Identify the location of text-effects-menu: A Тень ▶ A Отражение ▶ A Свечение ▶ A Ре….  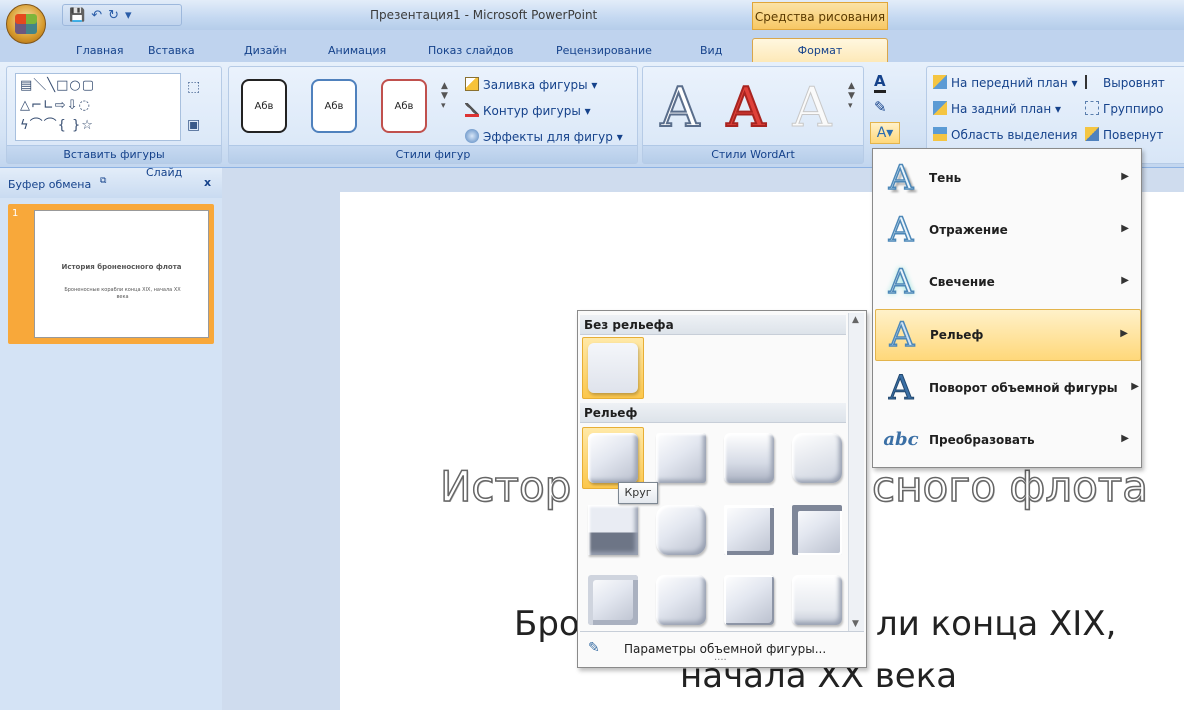
(1007, 308).